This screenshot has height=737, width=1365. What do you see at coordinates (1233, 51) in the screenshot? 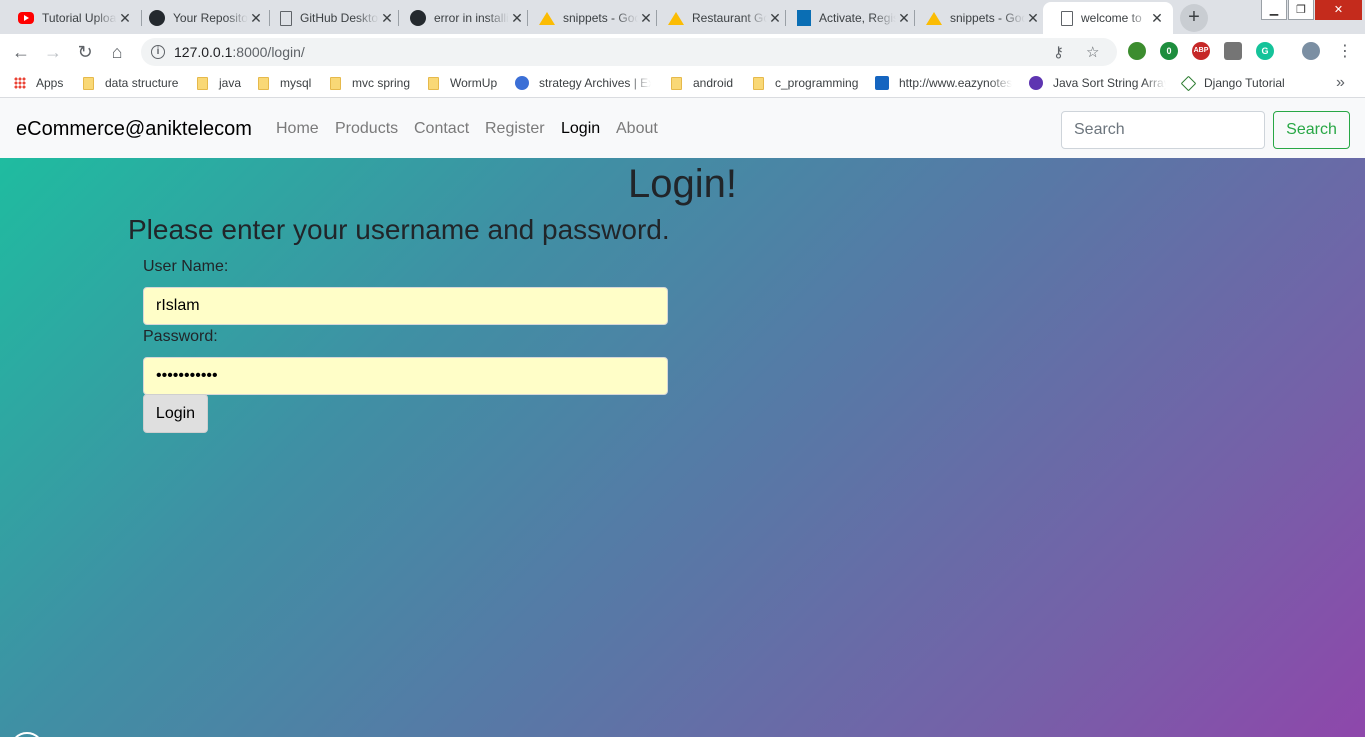
I see `extension-bag-icon` at bounding box center [1233, 51].